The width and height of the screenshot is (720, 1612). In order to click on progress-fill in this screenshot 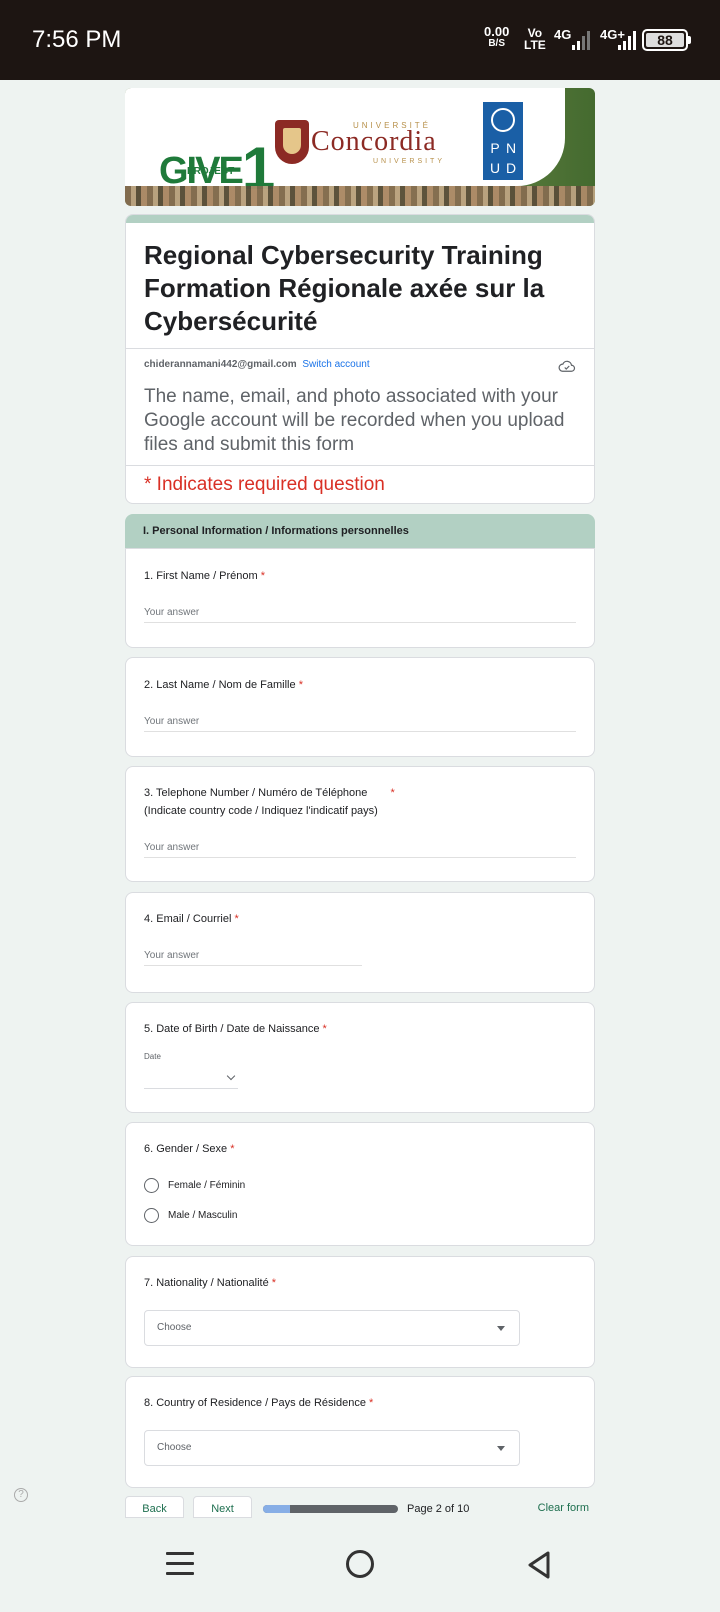, I will do `click(276, 1509)`.